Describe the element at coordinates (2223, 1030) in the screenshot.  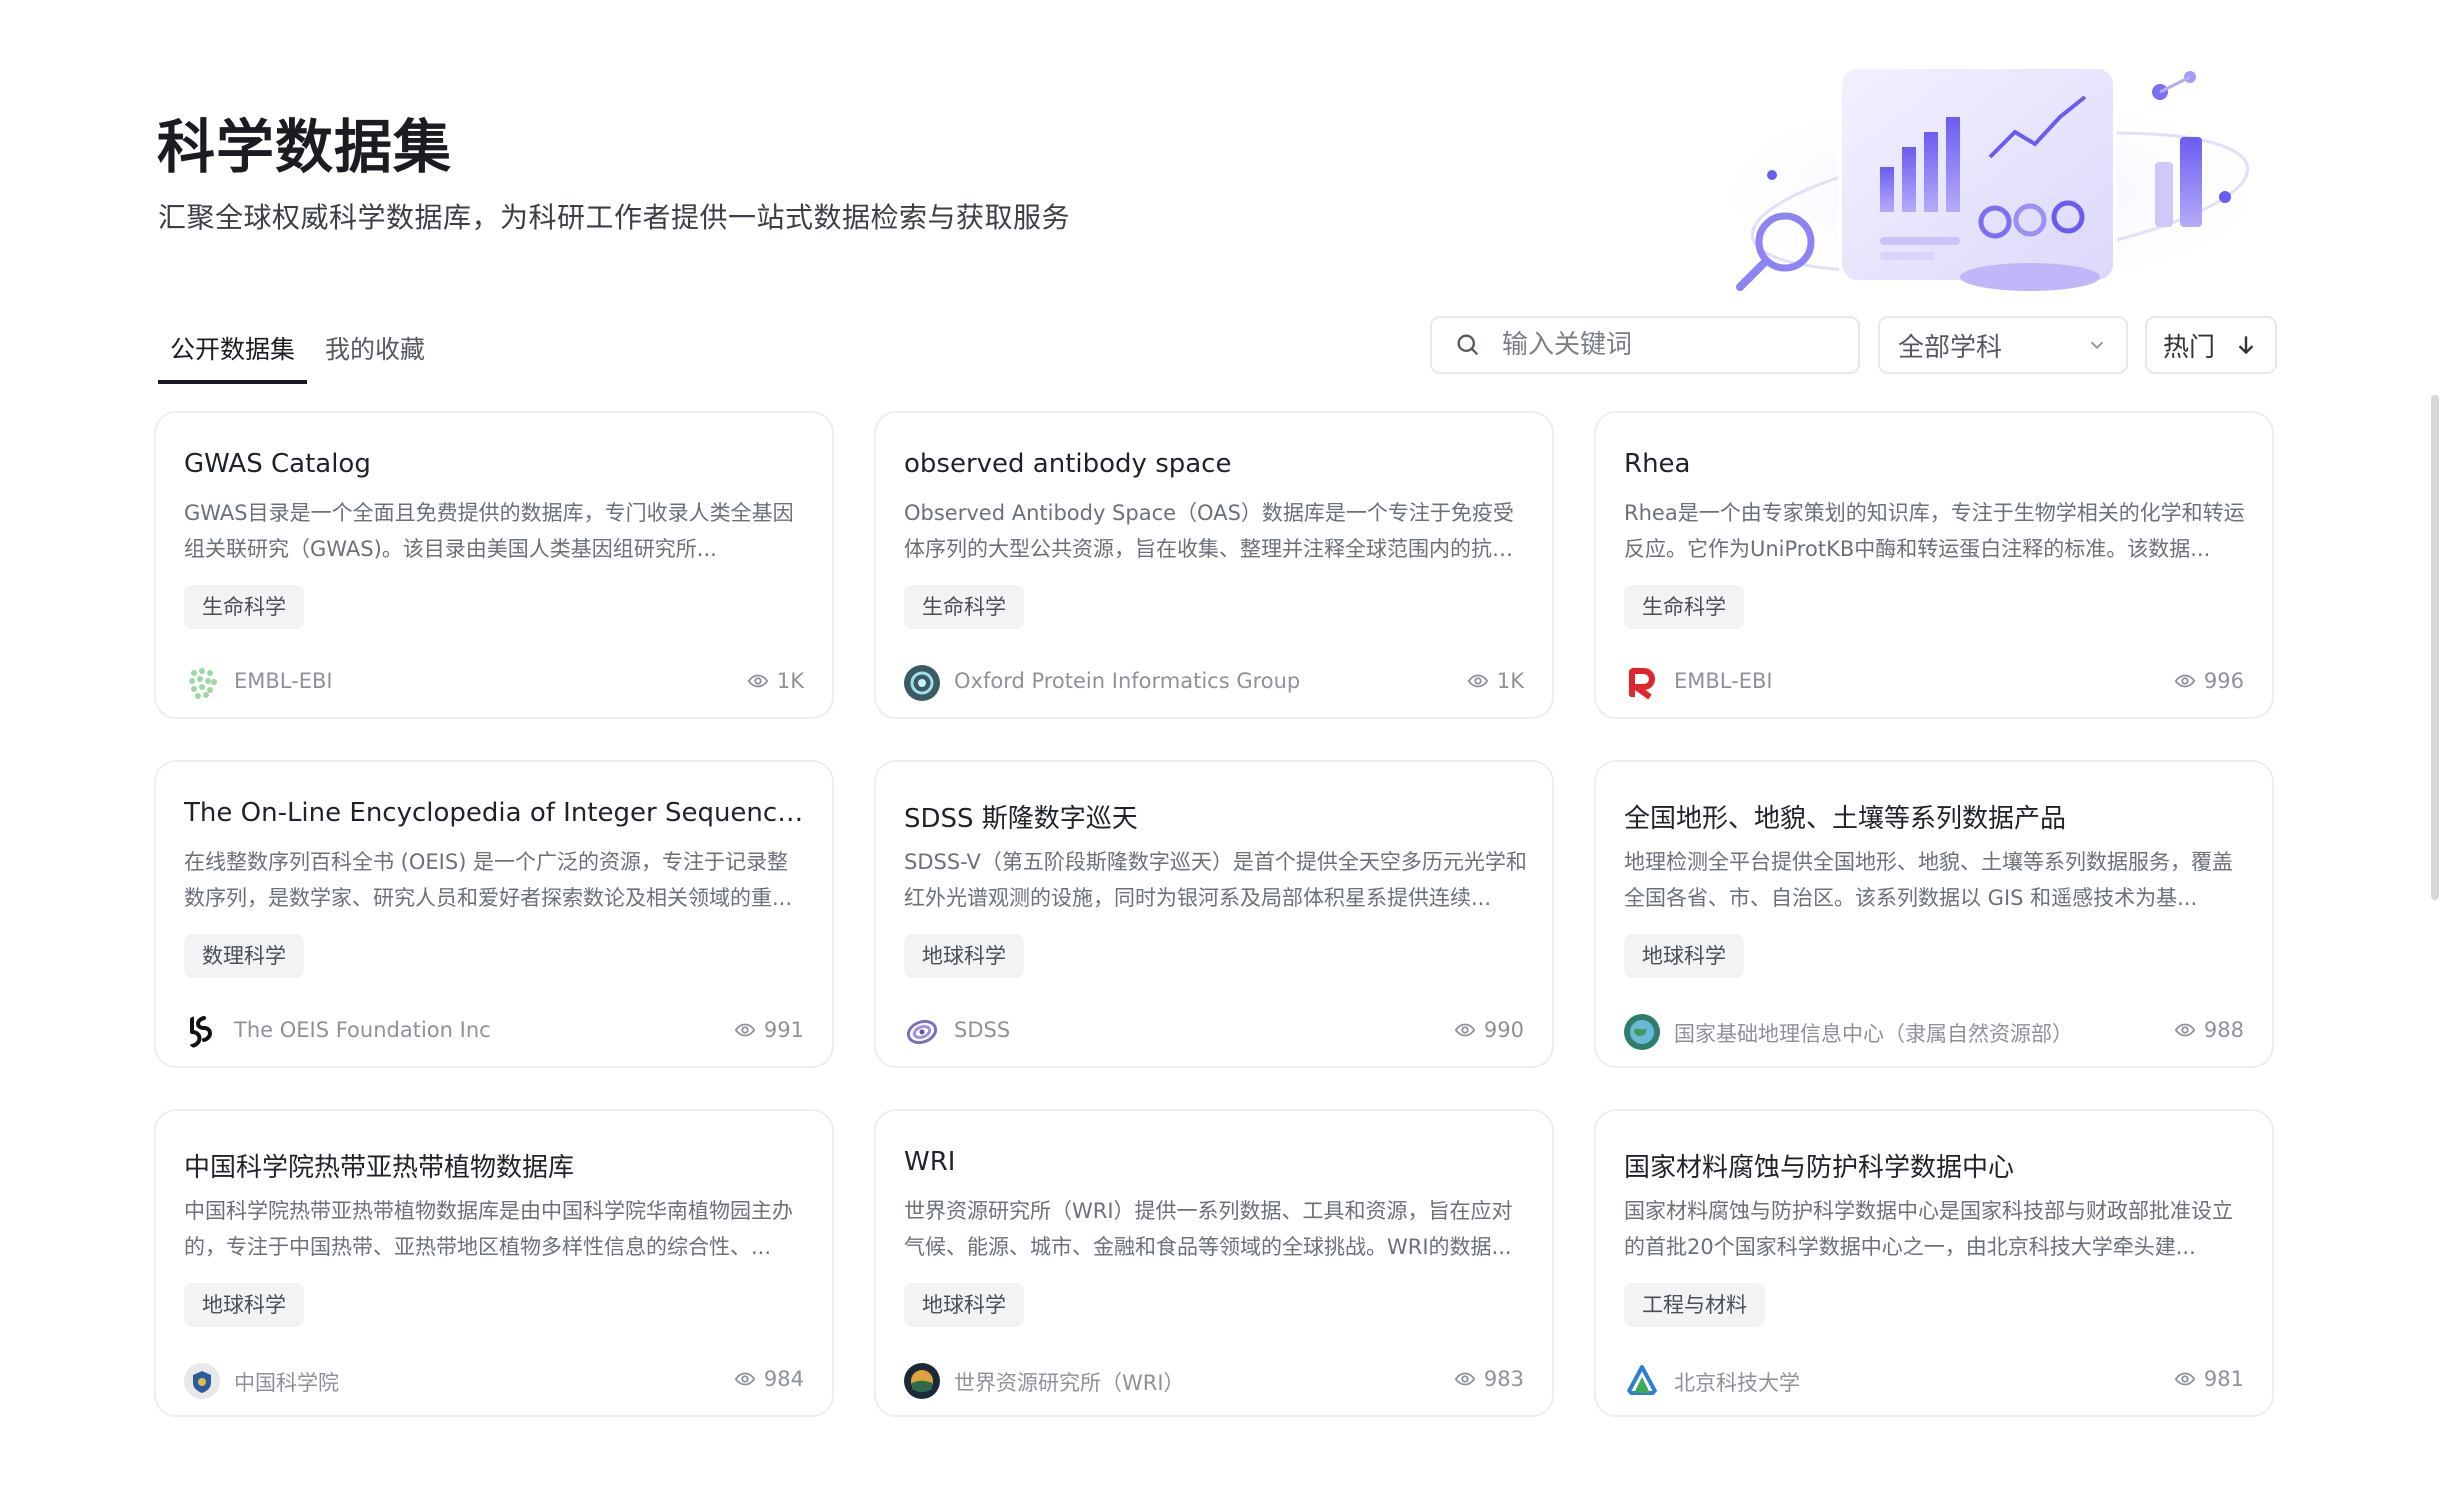
I see `view-count-value: 988` at that location.